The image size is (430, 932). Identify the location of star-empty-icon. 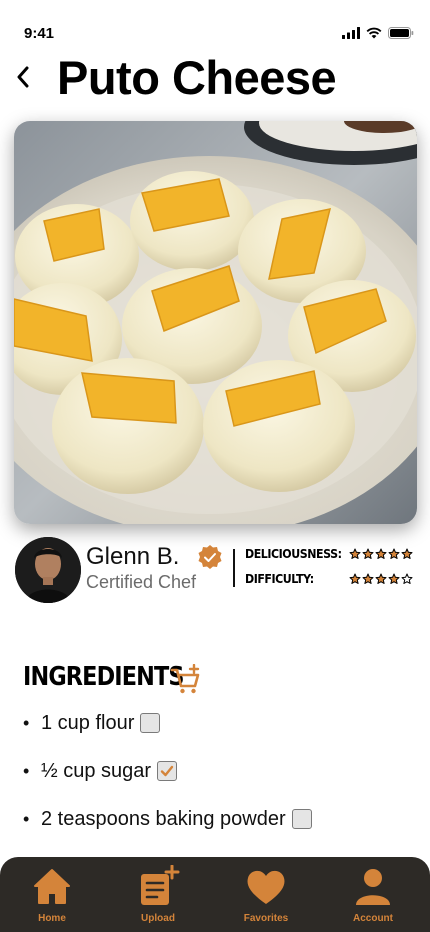
(407, 578).